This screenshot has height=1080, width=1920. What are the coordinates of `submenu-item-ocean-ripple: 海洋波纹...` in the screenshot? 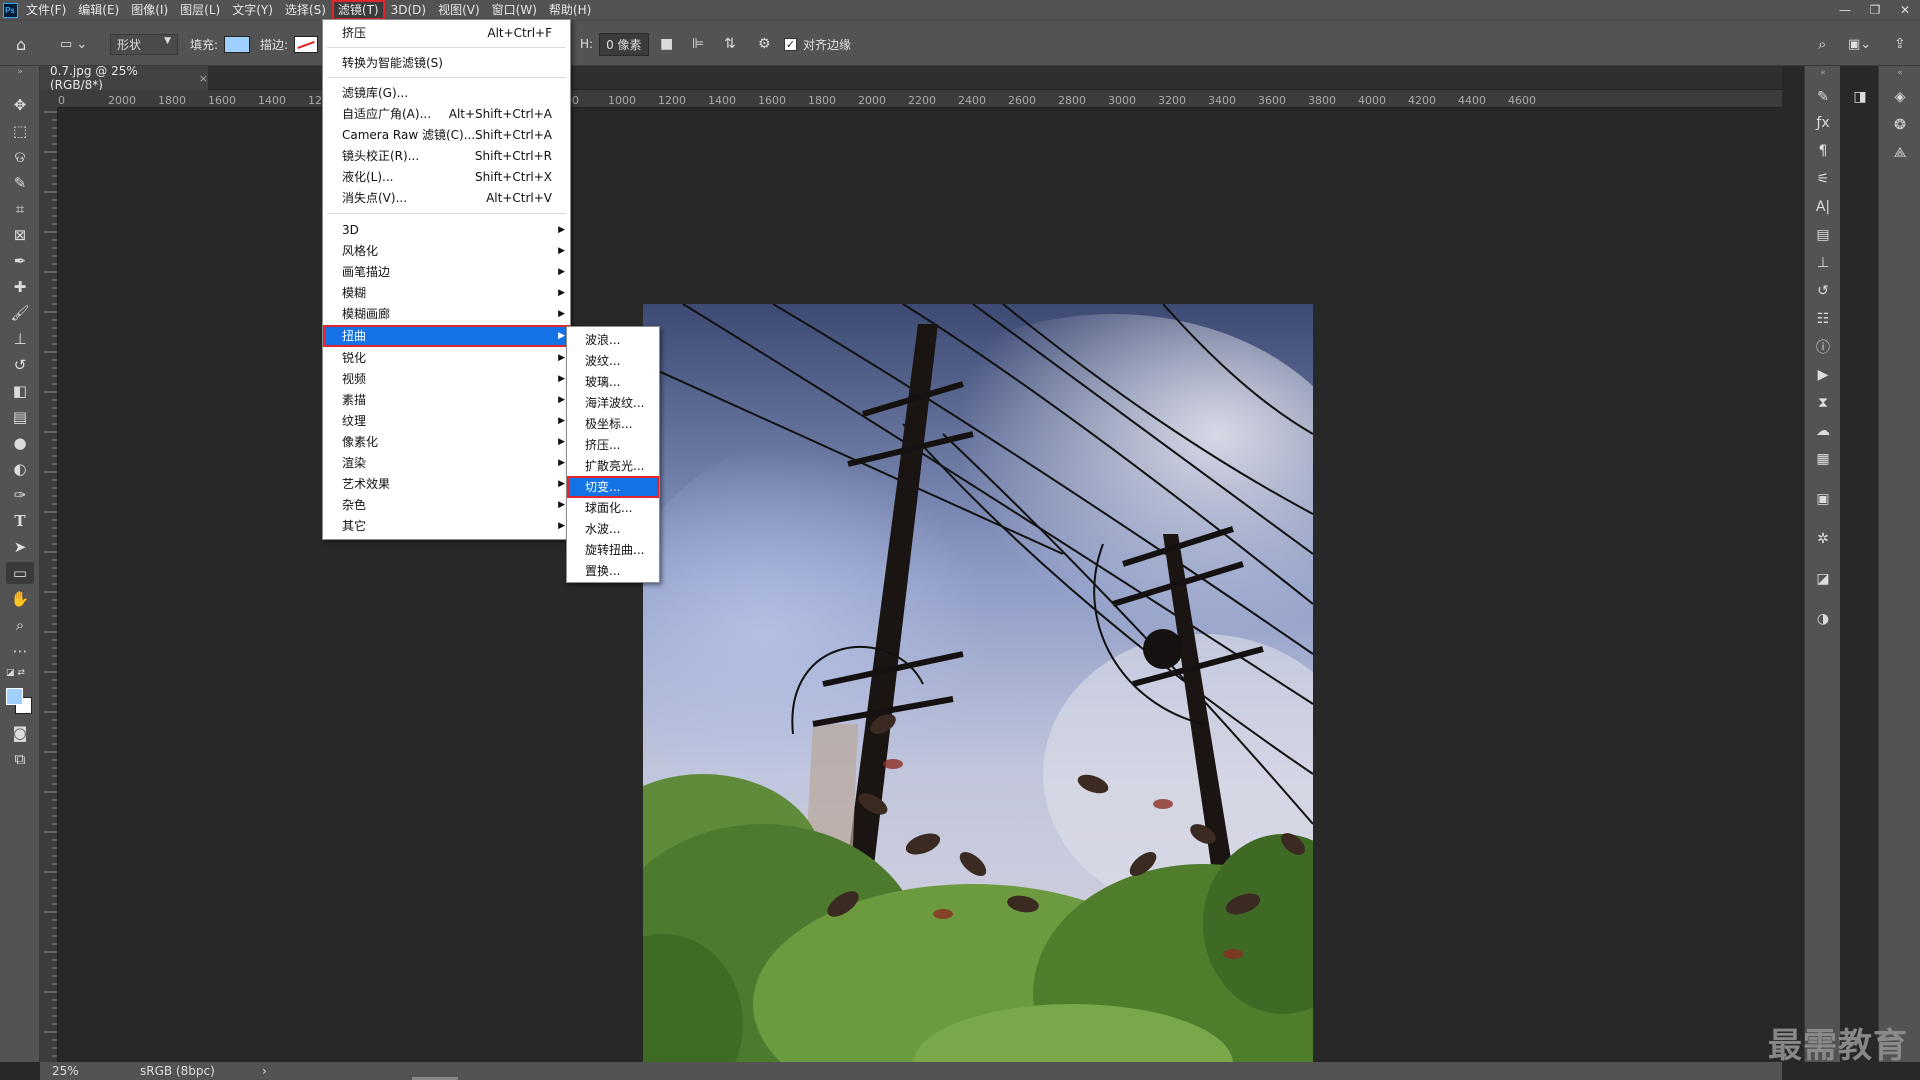 It's located at (613, 403).